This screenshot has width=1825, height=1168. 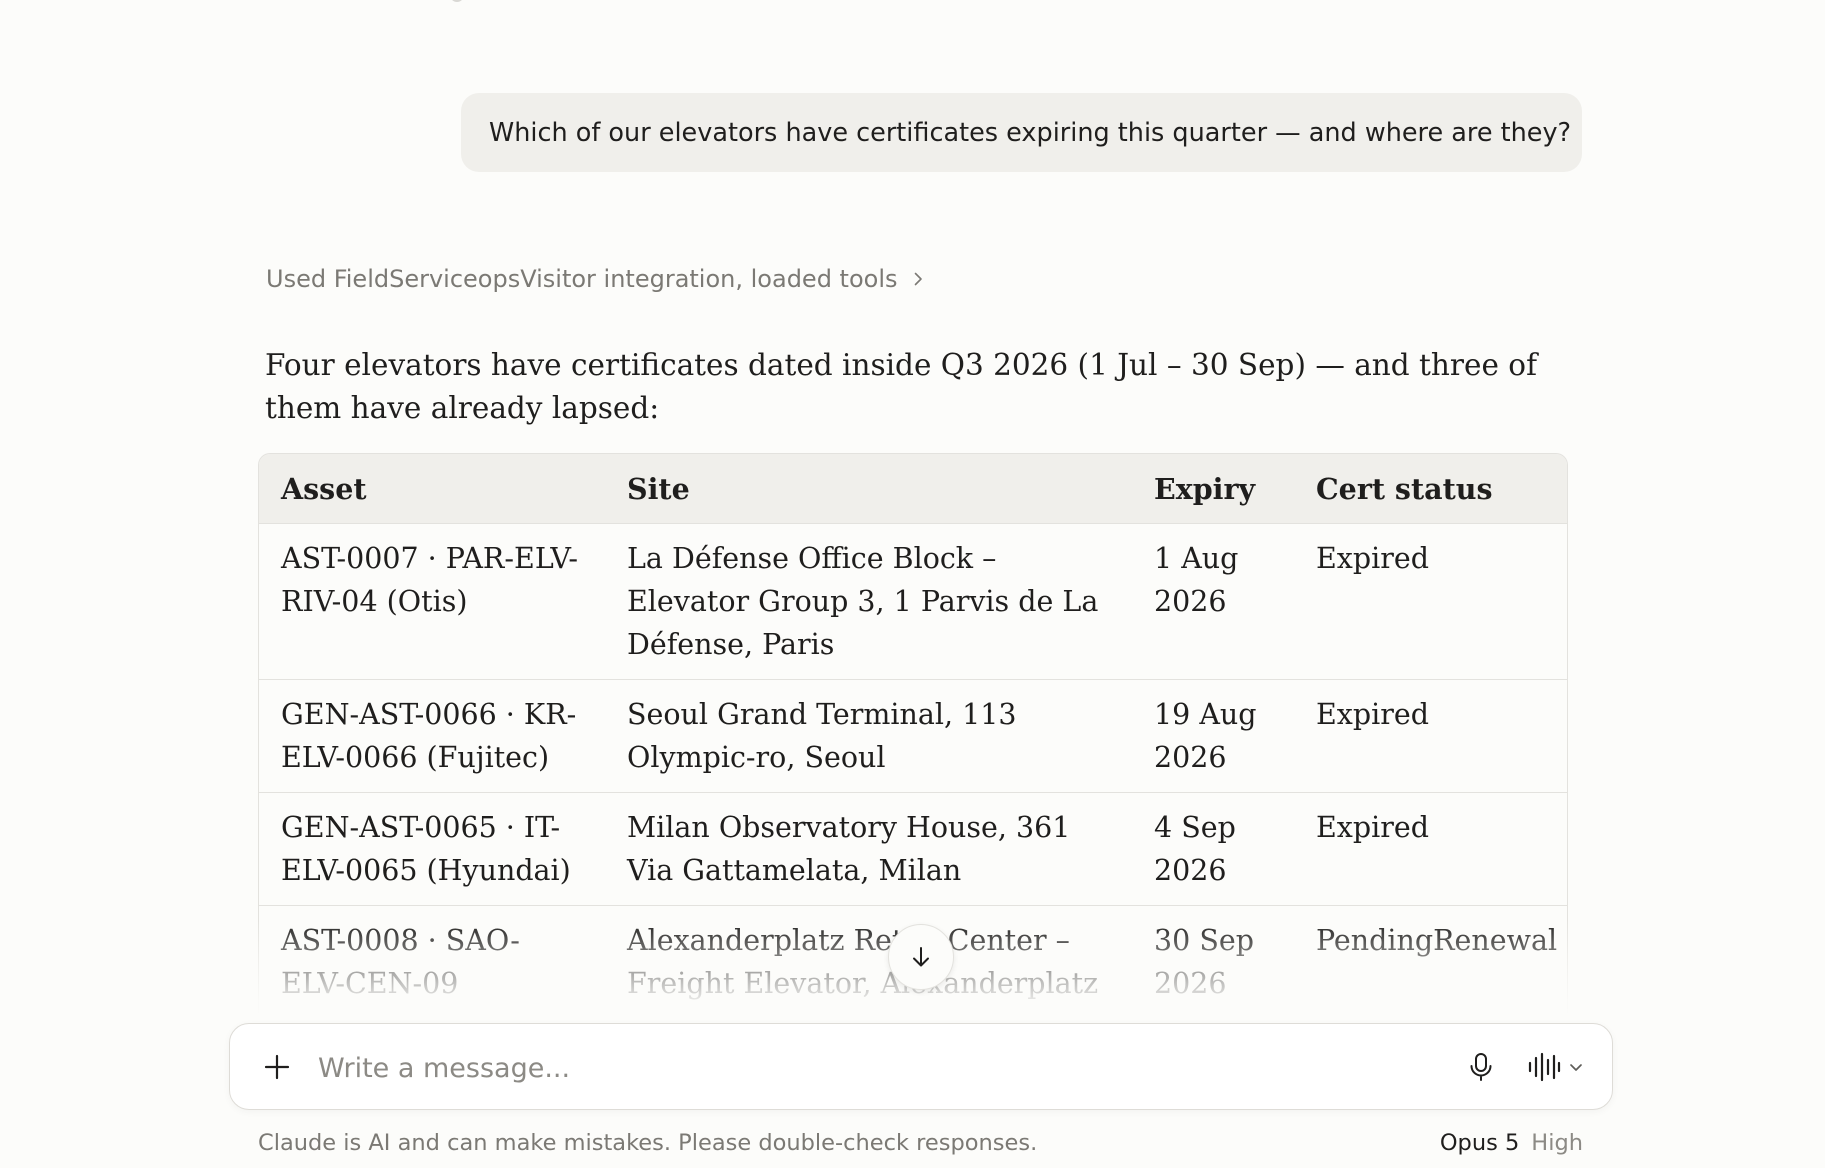 What do you see at coordinates (868, 489) in the screenshot?
I see `column-header-site: Site` at bounding box center [868, 489].